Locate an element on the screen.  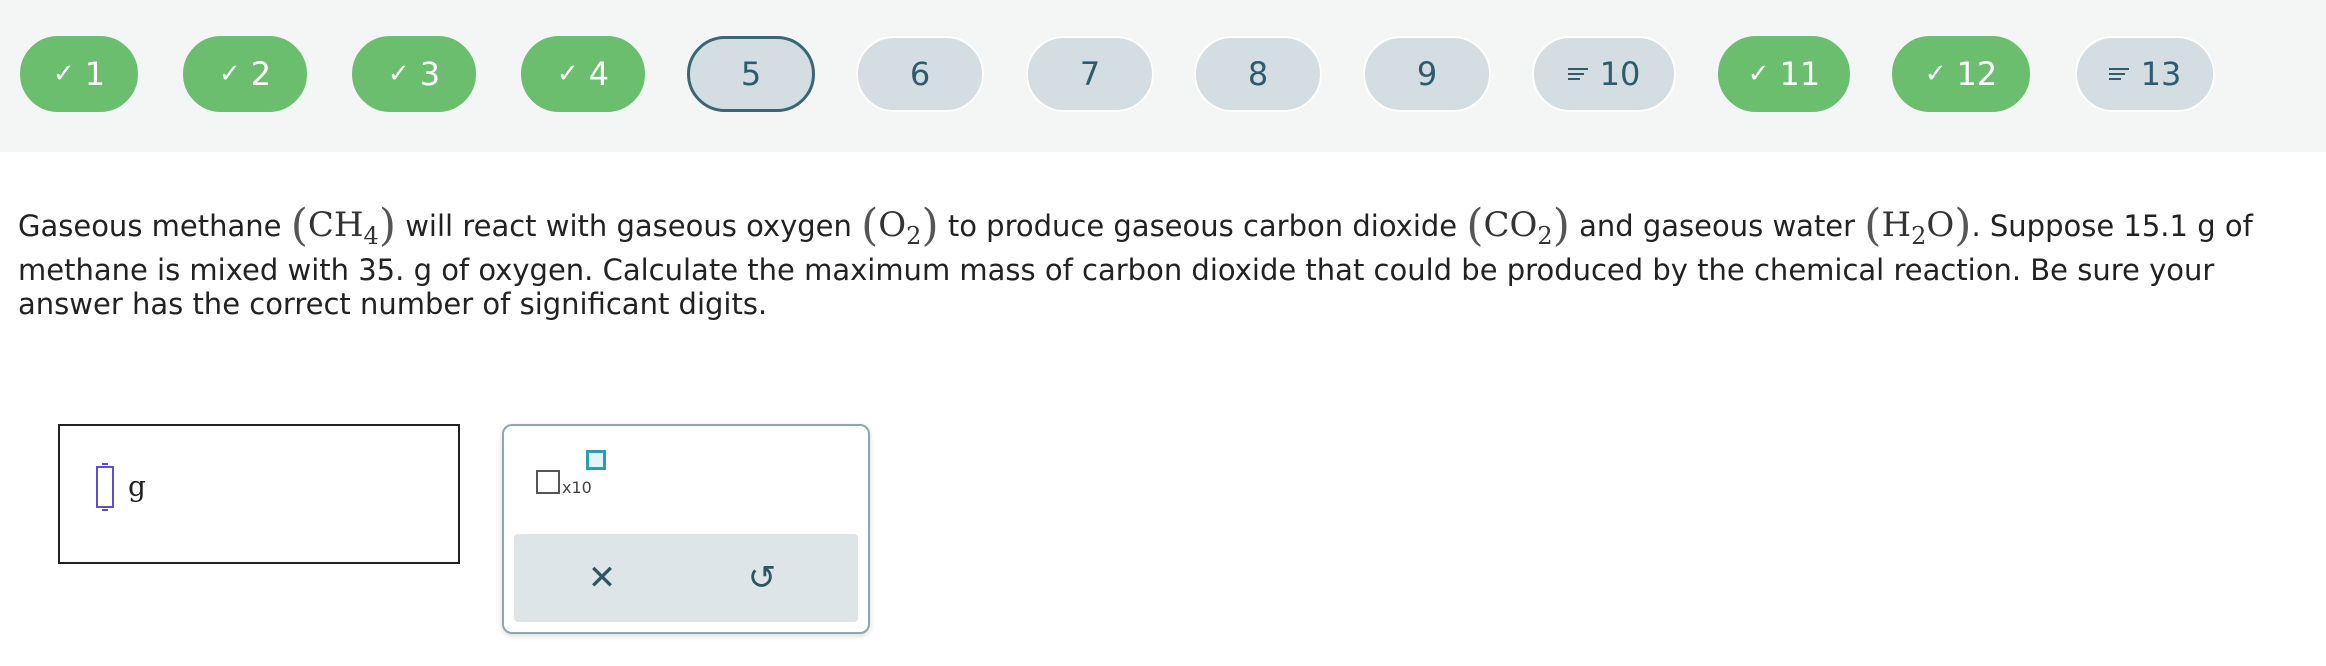
answer-input is located at coordinates (105, 487).